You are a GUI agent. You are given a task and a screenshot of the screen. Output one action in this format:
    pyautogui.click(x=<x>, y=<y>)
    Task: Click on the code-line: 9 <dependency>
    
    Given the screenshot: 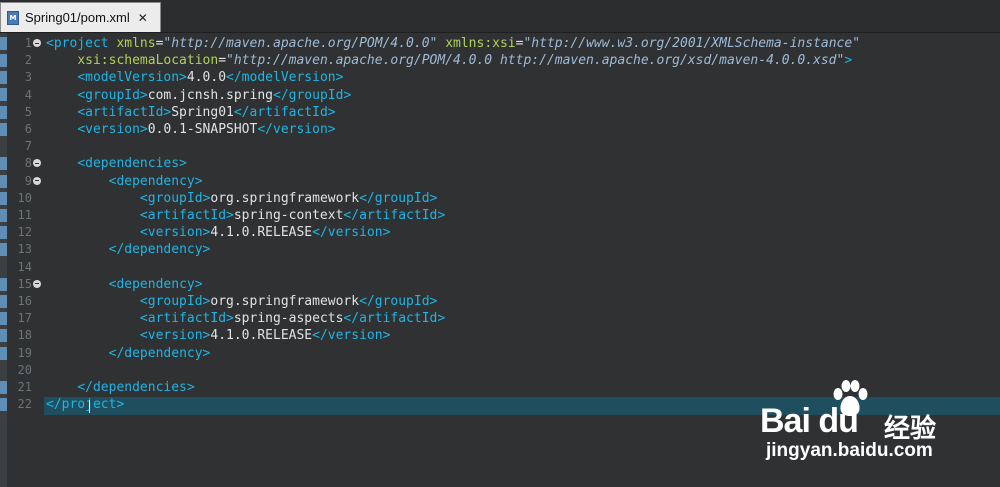 What is the action you would take?
    pyautogui.click(x=500, y=181)
    